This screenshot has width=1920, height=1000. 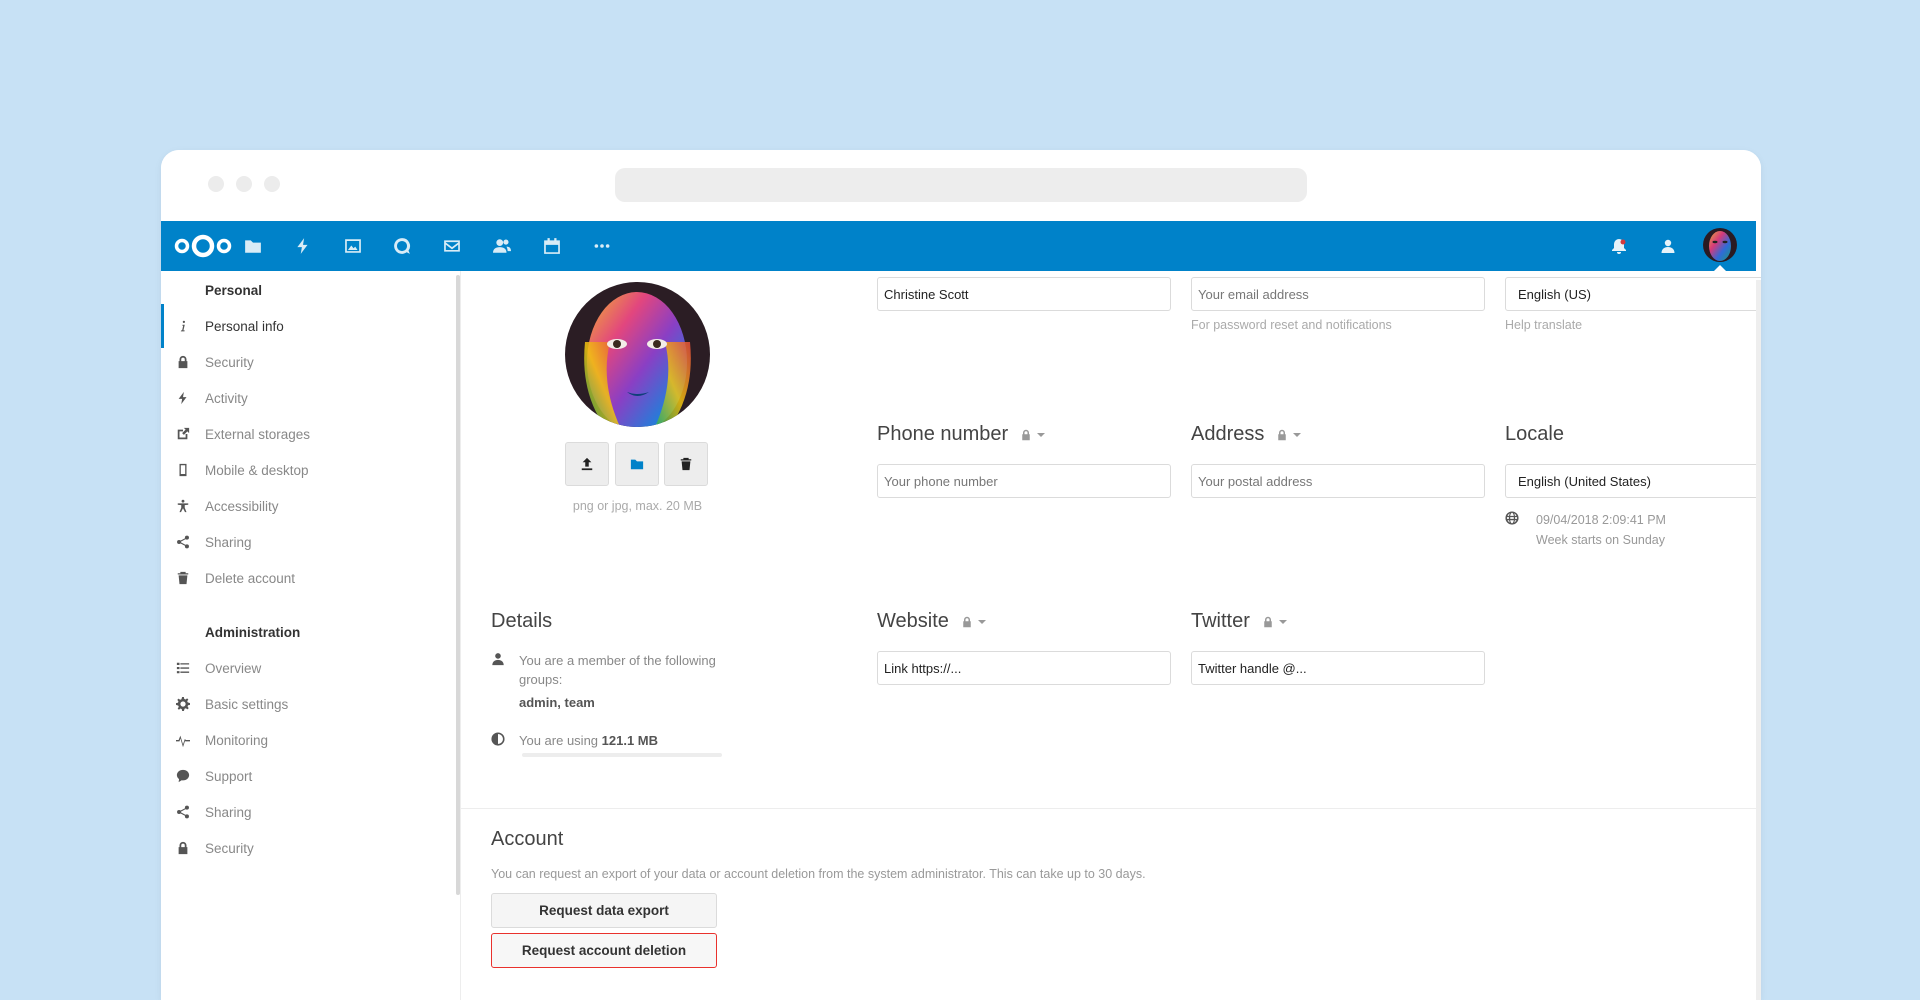 I want to click on phone-visibility-menu, so click(x=1033, y=435).